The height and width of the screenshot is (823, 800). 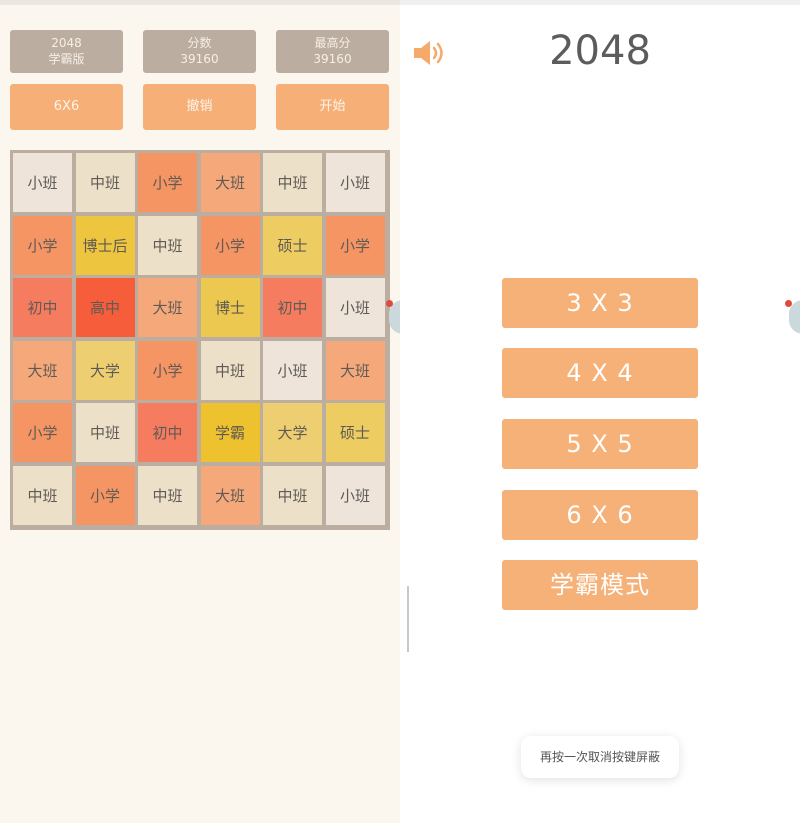 What do you see at coordinates (600, 757) in the screenshot?
I see `toast-message: 再按一次取消按键屏蔽` at bounding box center [600, 757].